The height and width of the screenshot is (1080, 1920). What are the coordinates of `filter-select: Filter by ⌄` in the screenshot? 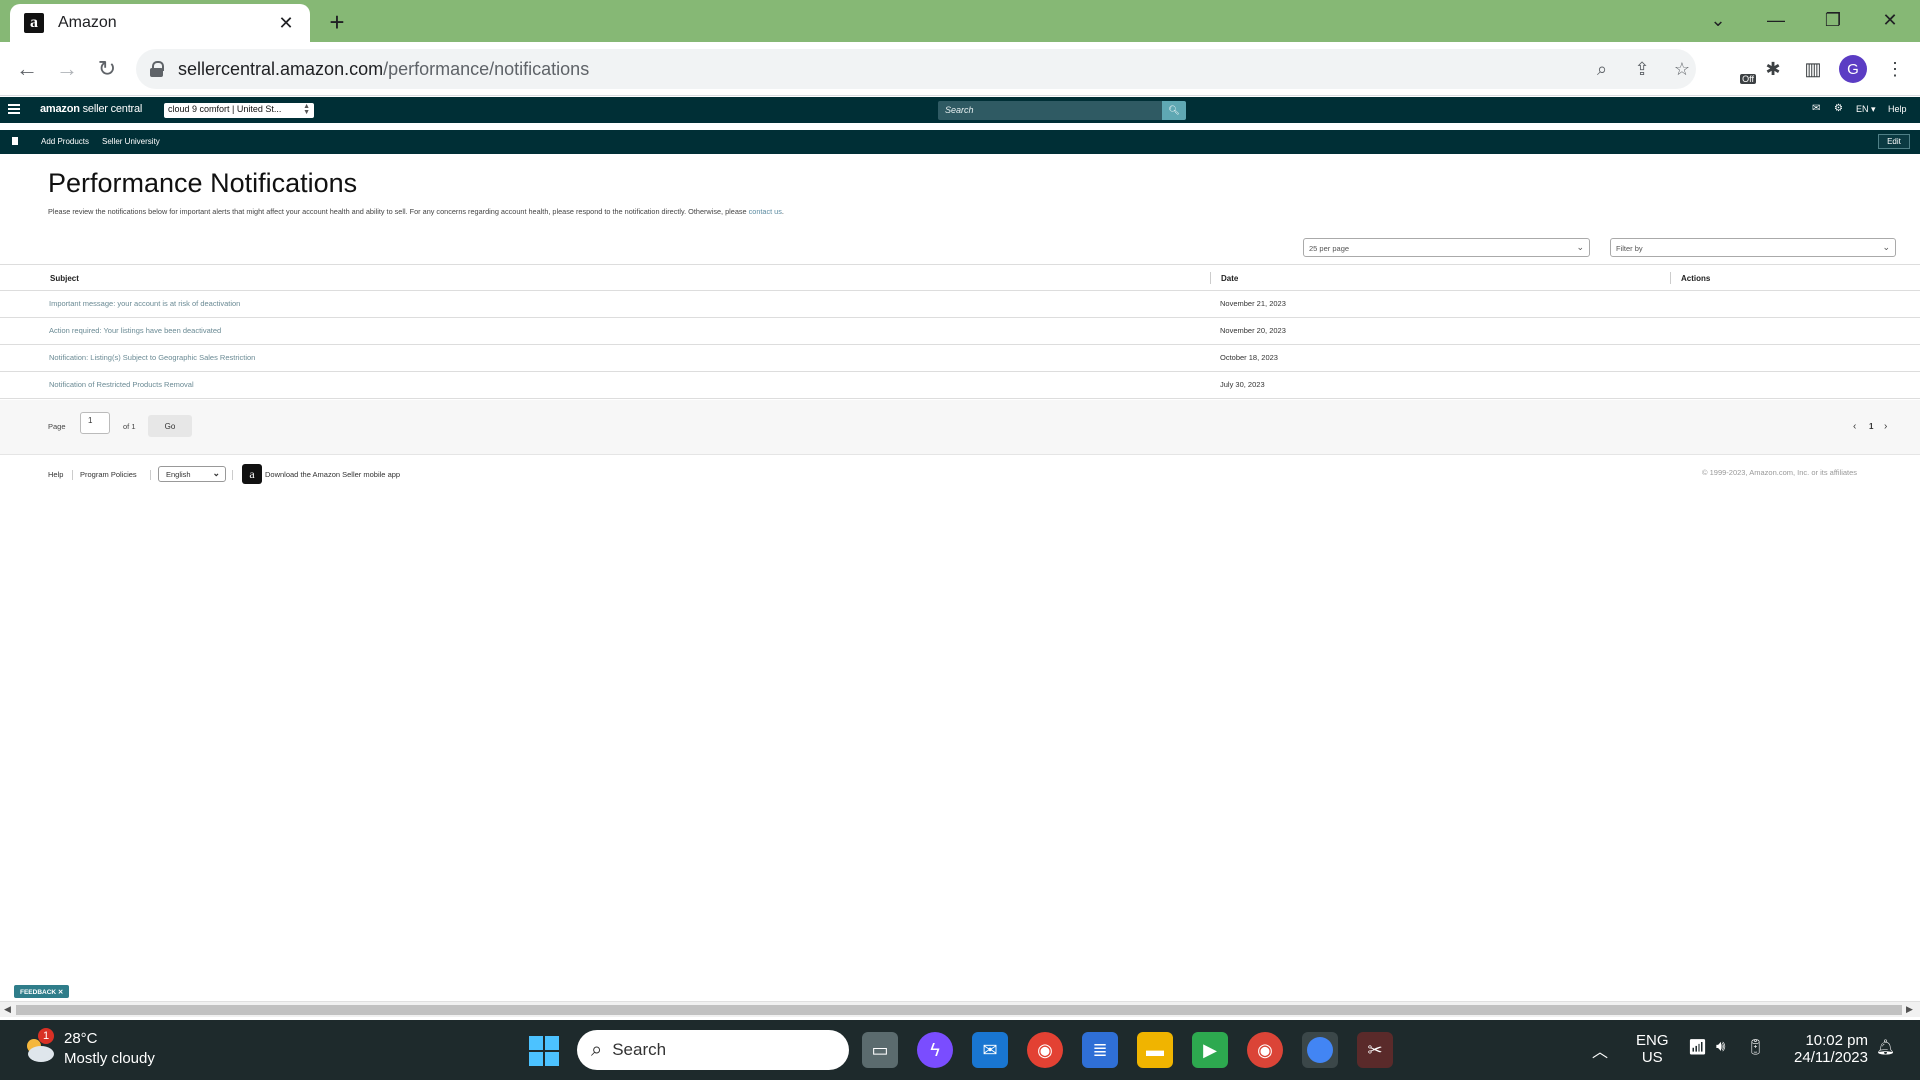 It's located at (1753, 247).